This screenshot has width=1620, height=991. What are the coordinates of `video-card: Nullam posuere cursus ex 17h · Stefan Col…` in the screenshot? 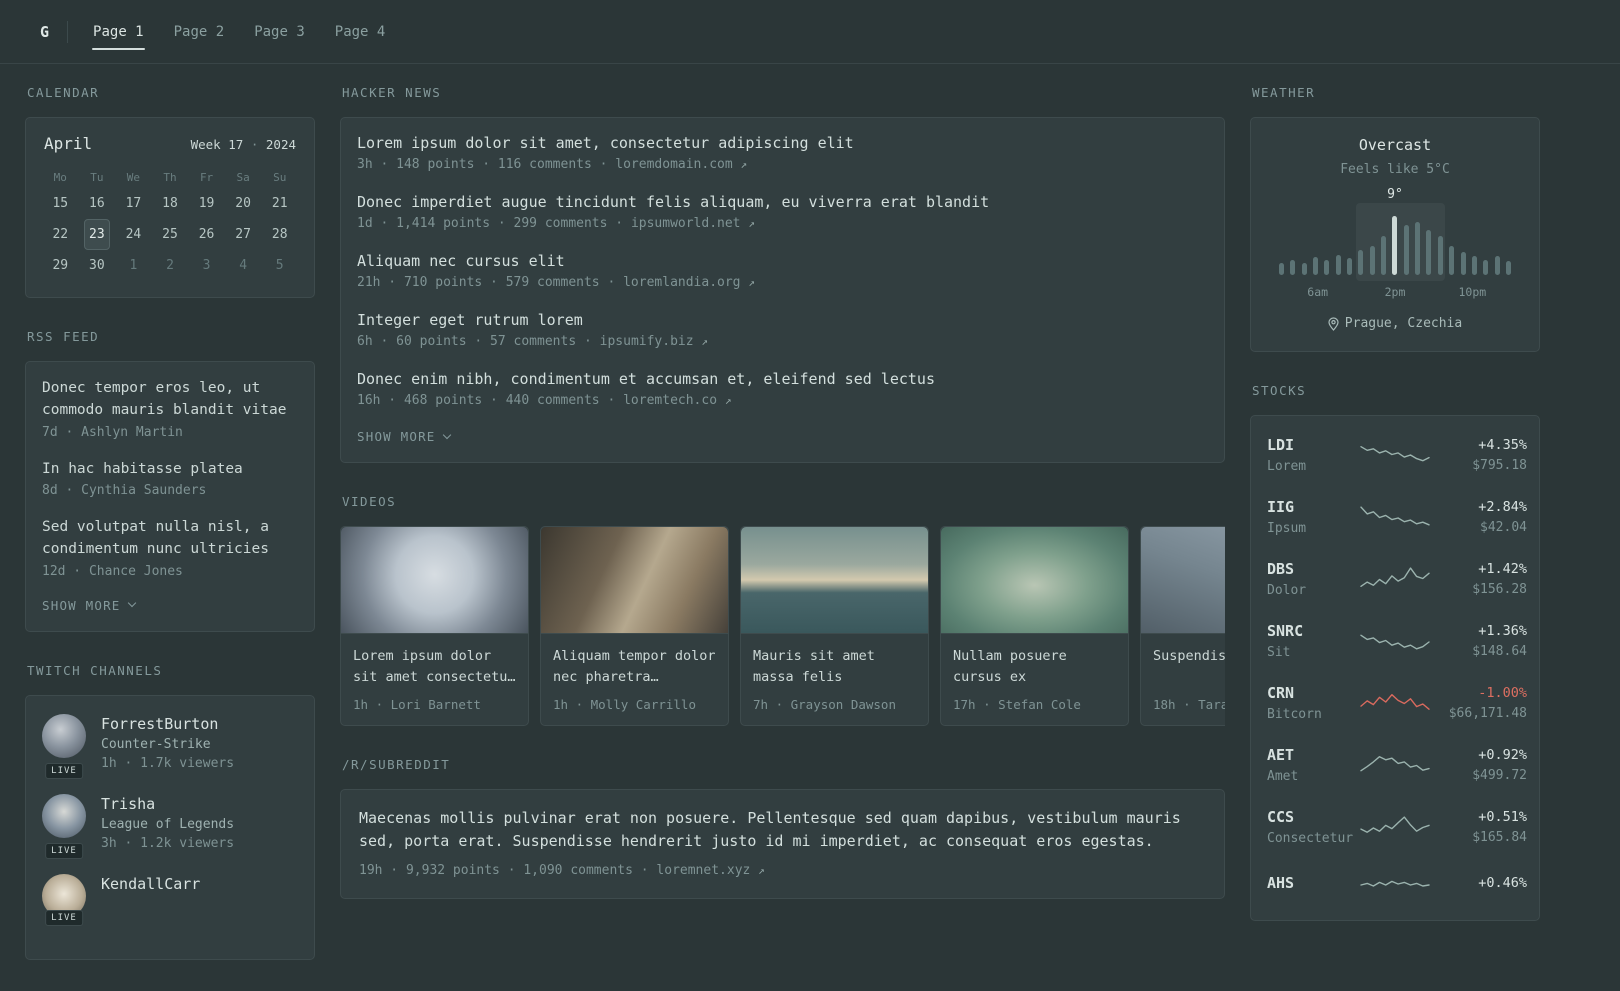 It's located at (1034, 626).